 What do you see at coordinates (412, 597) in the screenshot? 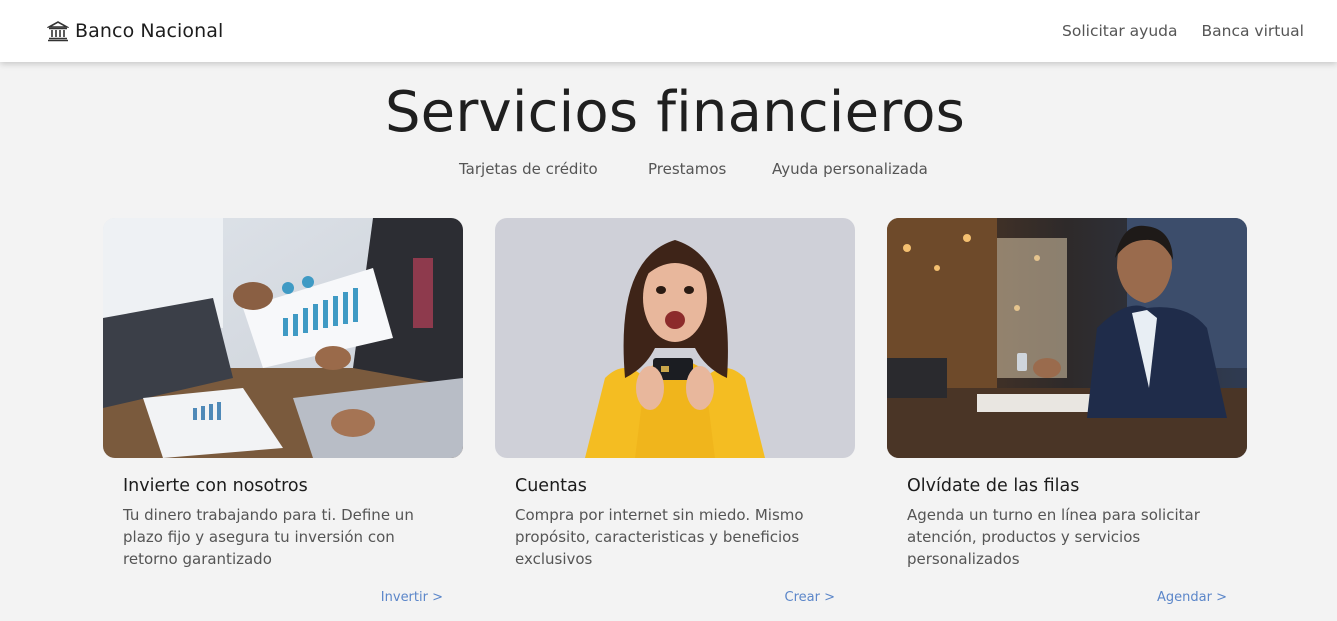
I see `invertir-link: Invertir >` at bounding box center [412, 597].